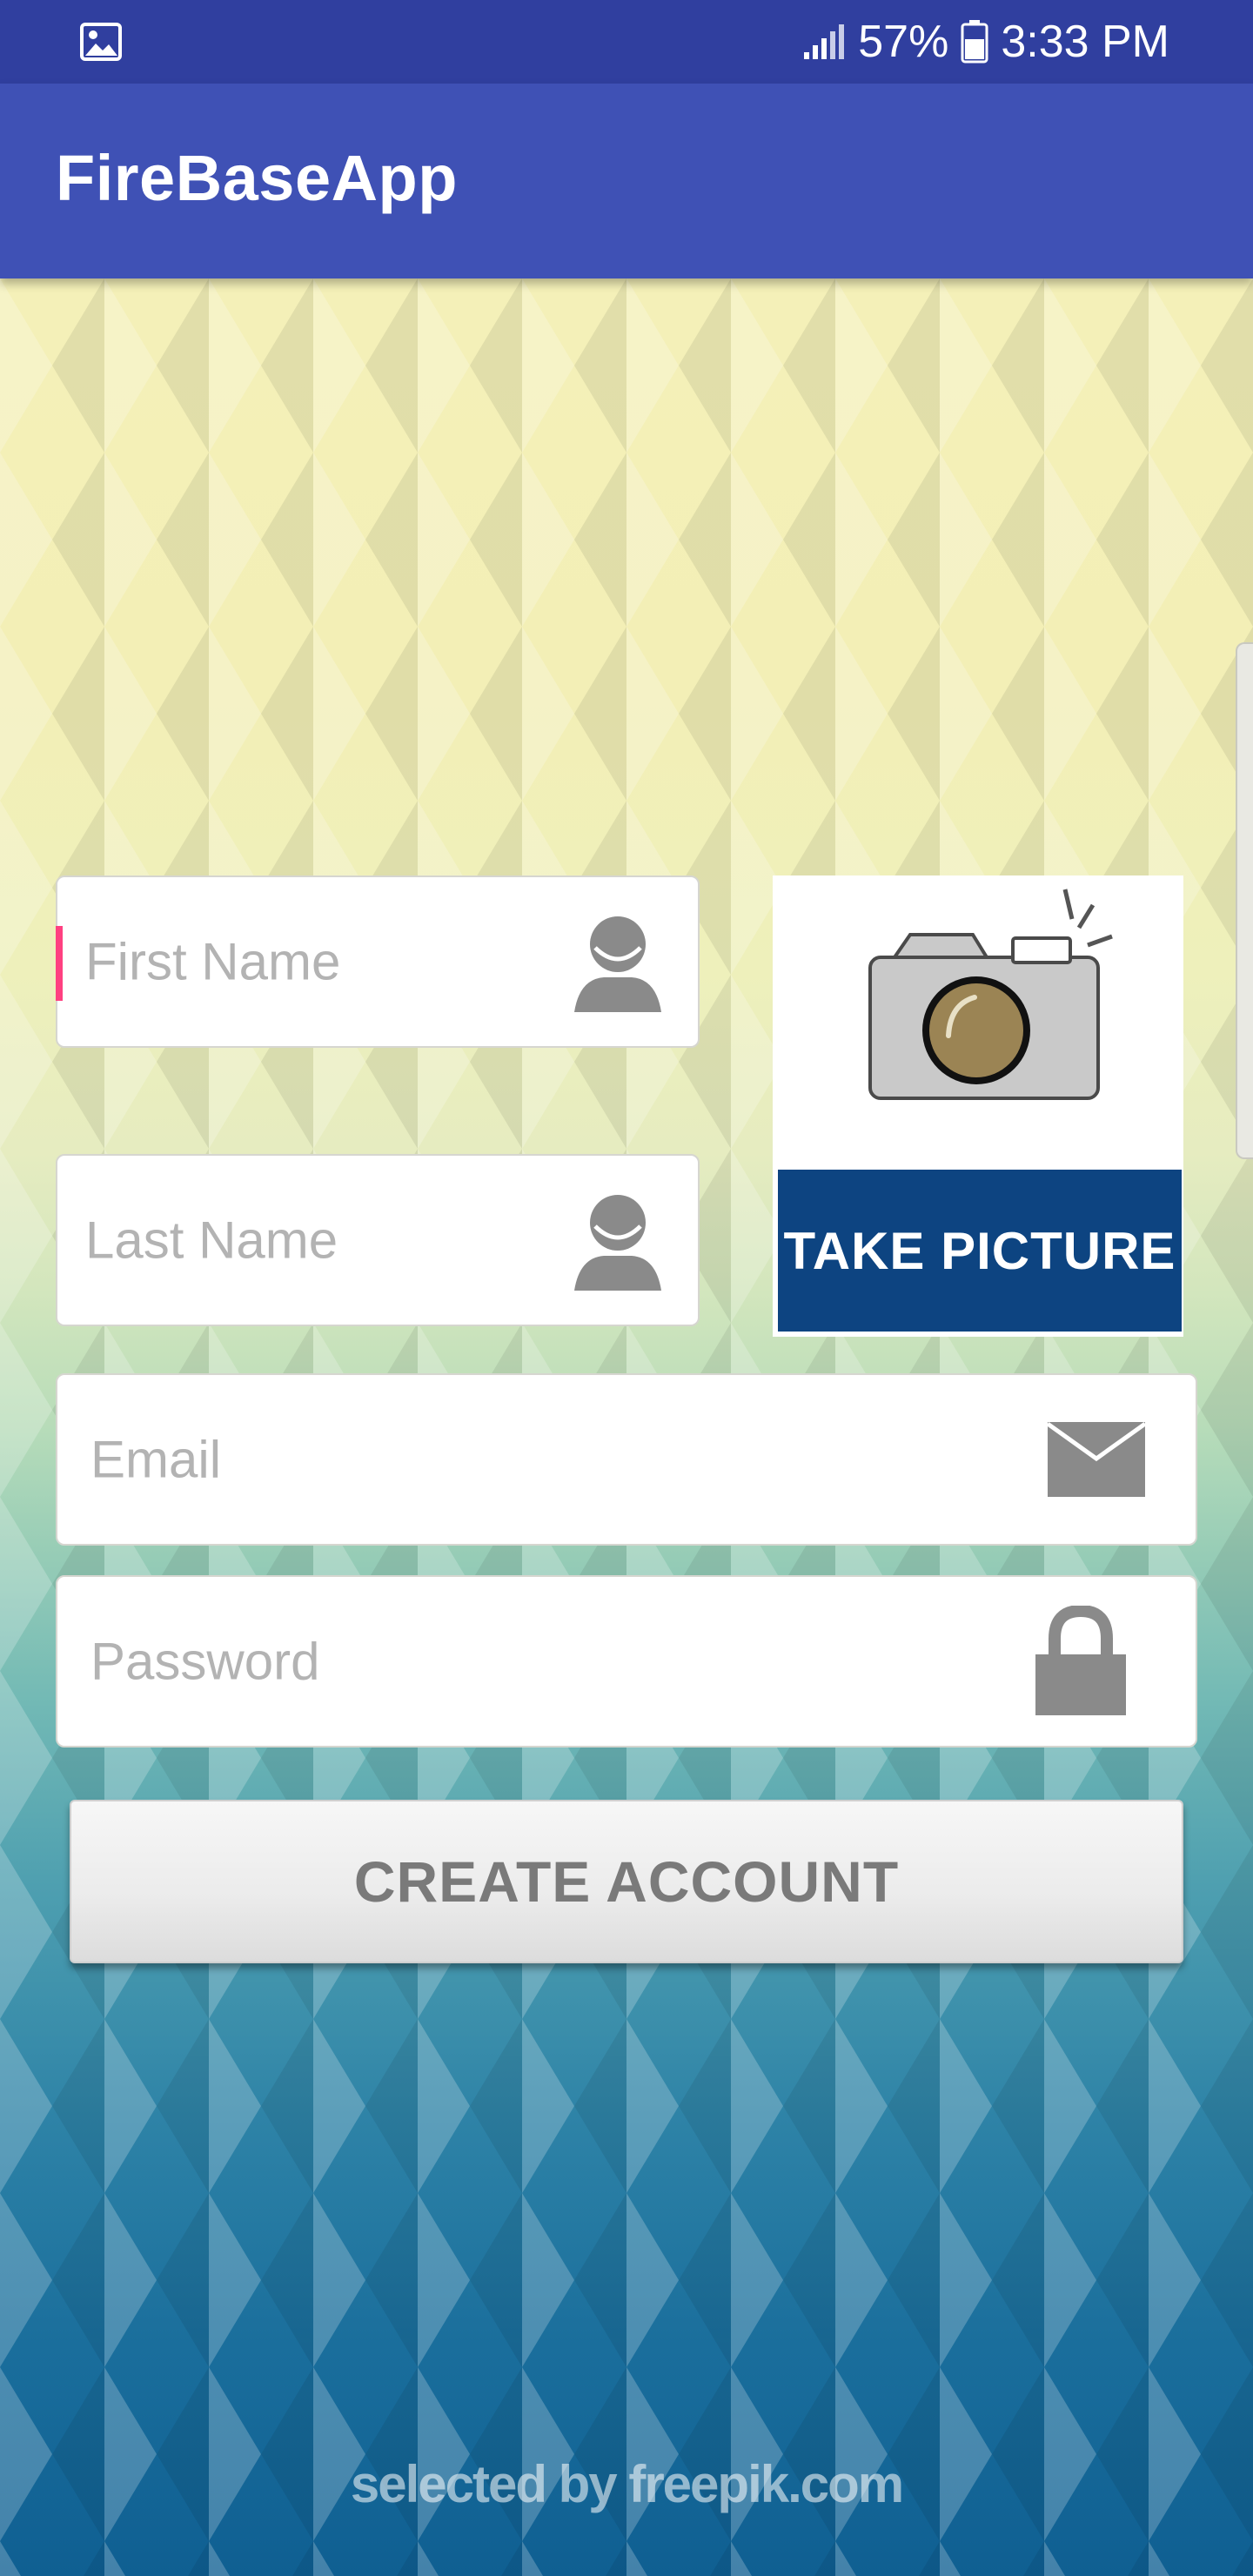 Image resolution: width=1253 pixels, height=2576 pixels. What do you see at coordinates (980, 1251) in the screenshot?
I see `take-picture-label: TAKE PICTURE` at bounding box center [980, 1251].